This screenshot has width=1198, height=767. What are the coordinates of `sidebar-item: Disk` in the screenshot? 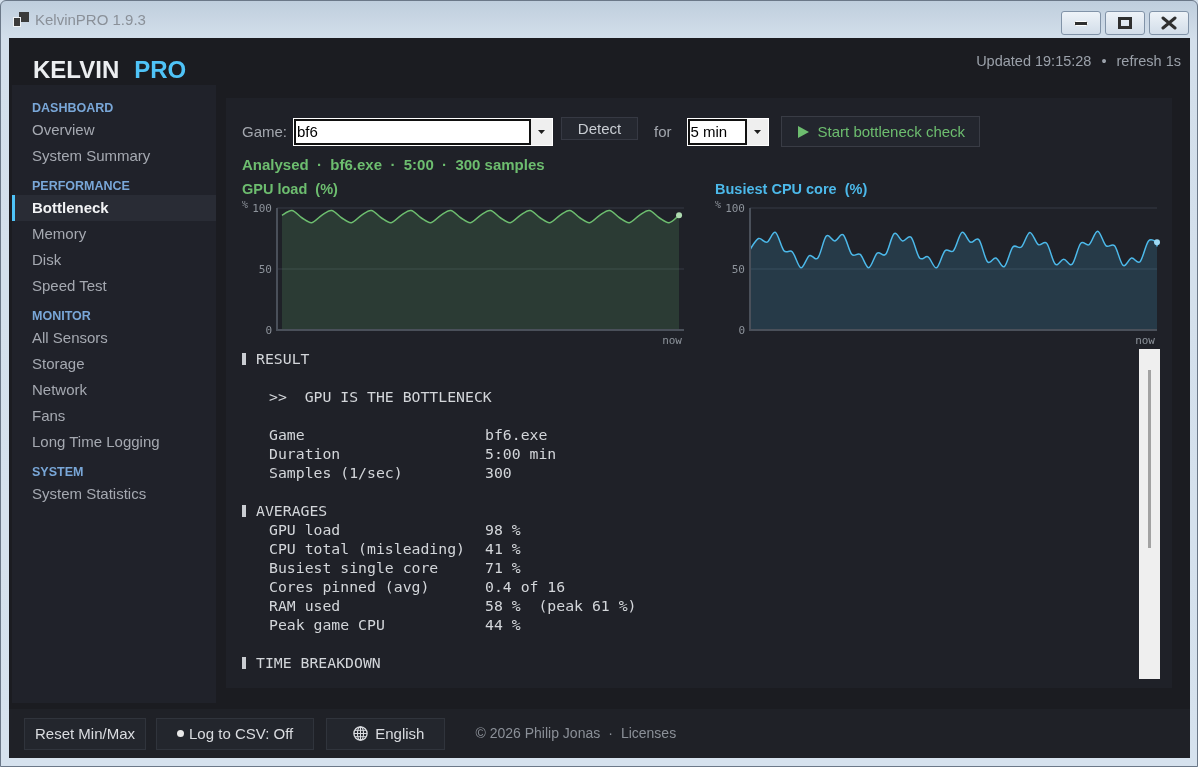 It's located at (114, 260).